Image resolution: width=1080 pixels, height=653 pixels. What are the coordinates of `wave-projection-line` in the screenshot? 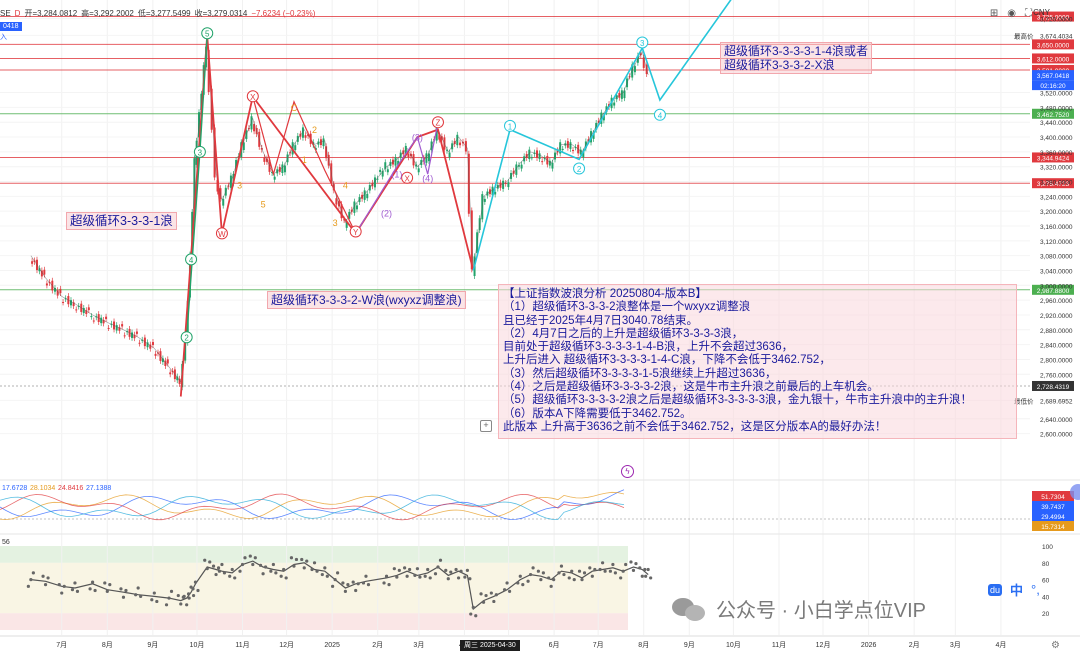 It's located at (602, 135).